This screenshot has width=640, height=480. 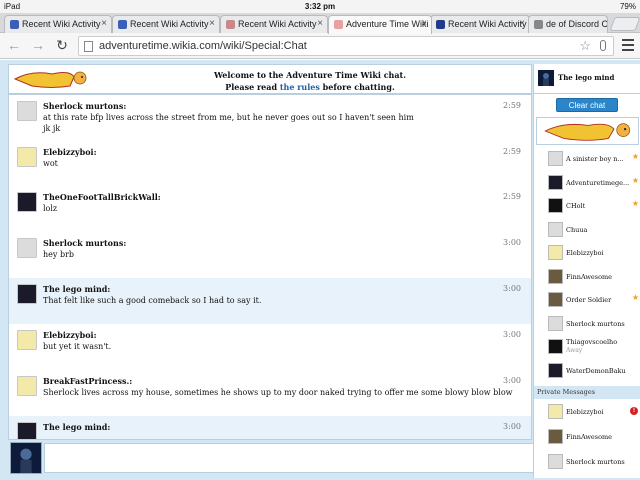 What do you see at coordinates (587, 462) in the screenshot?
I see `private-message-item: Sherlock murtons` at bounding box center [587, 462].